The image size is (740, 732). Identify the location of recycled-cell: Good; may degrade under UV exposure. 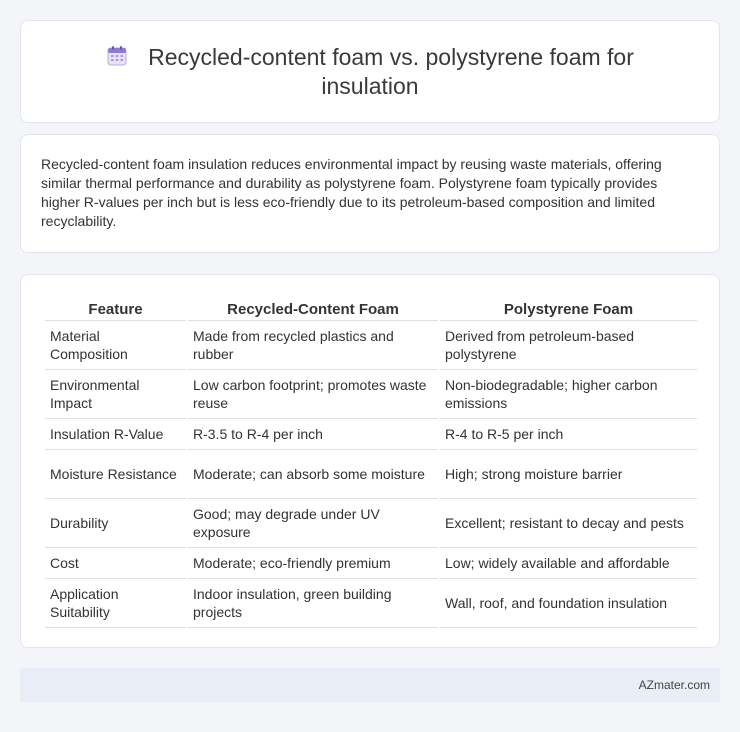
(313, 523).